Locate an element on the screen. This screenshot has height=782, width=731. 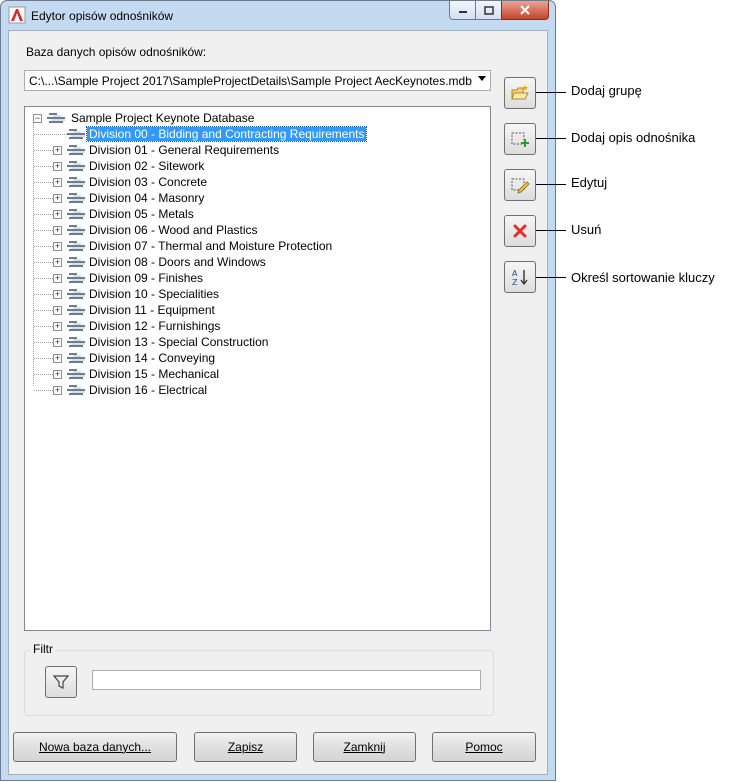
minimize-button is located at coordinates (462, 10).